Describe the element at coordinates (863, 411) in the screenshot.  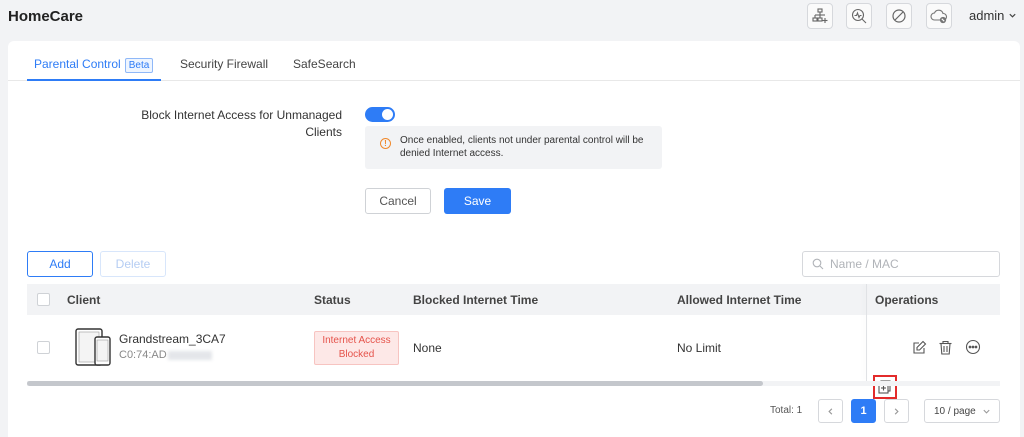
I see `page-1-button: 1` at that location.